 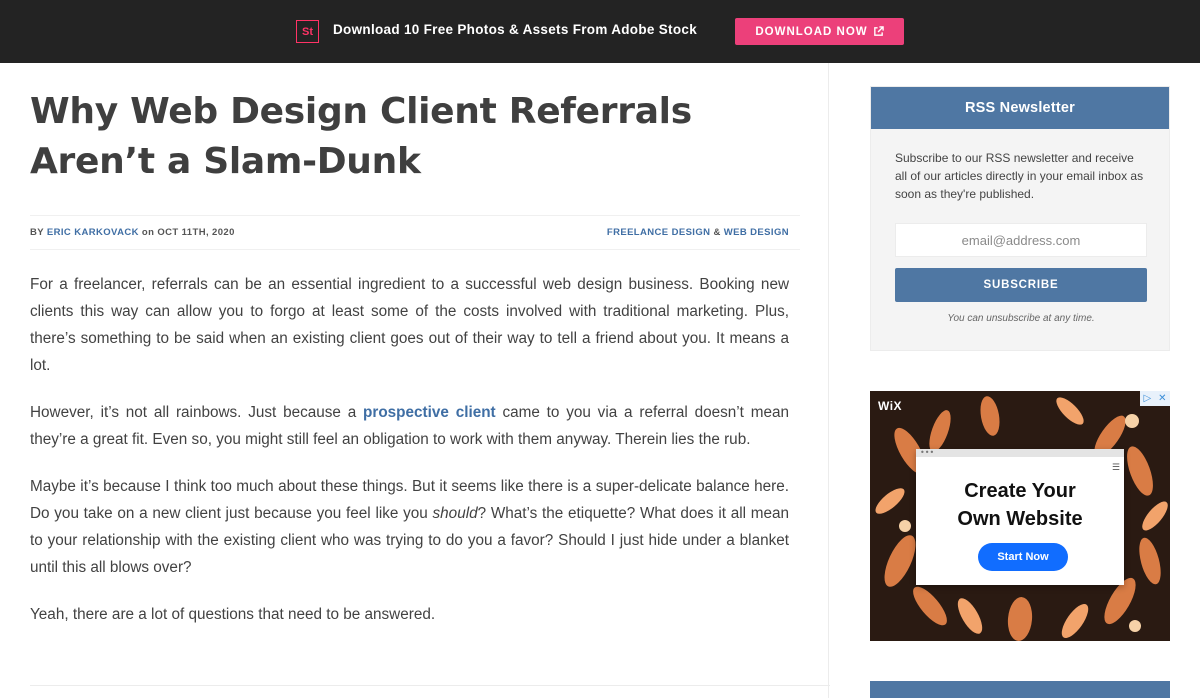 I want to click on prospective-client-link: prospective client, so click(x=429, y=412).